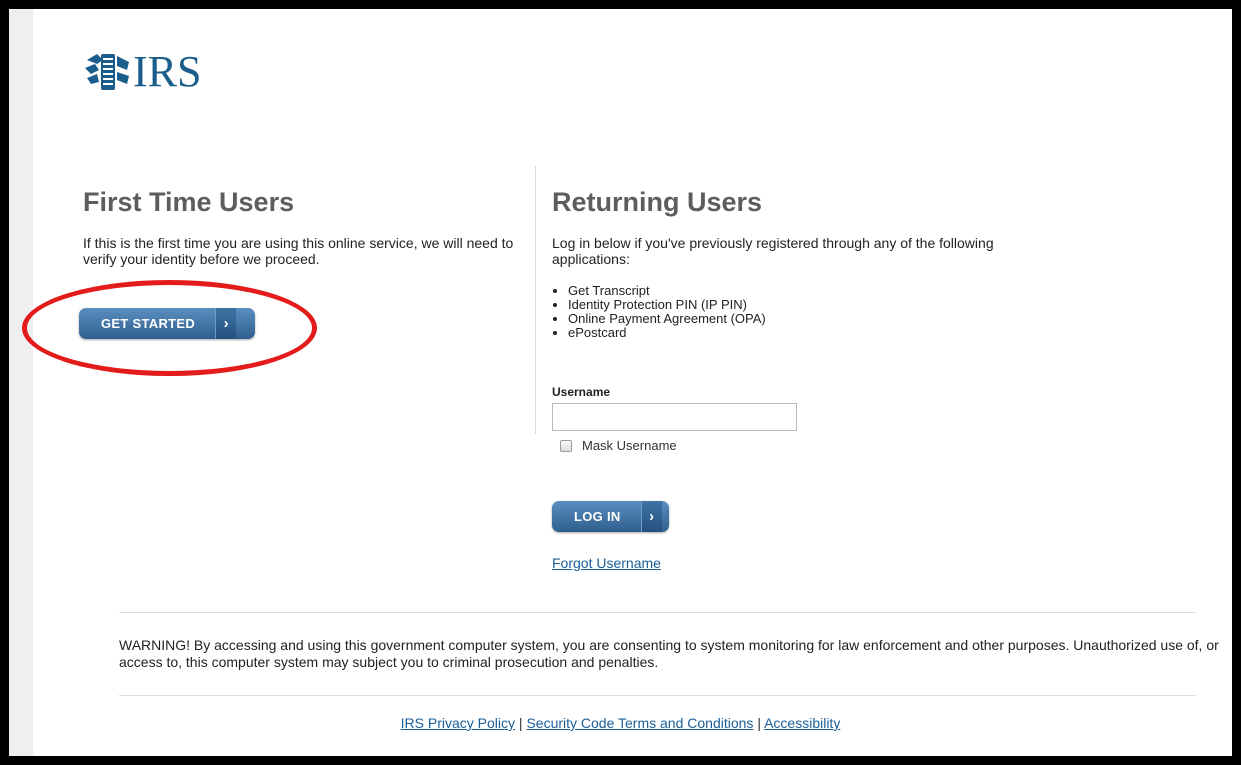 The image size is (1241, 765). I want to click on list-item: Identity Protection PIN (IP PIN), so click(785, 305).